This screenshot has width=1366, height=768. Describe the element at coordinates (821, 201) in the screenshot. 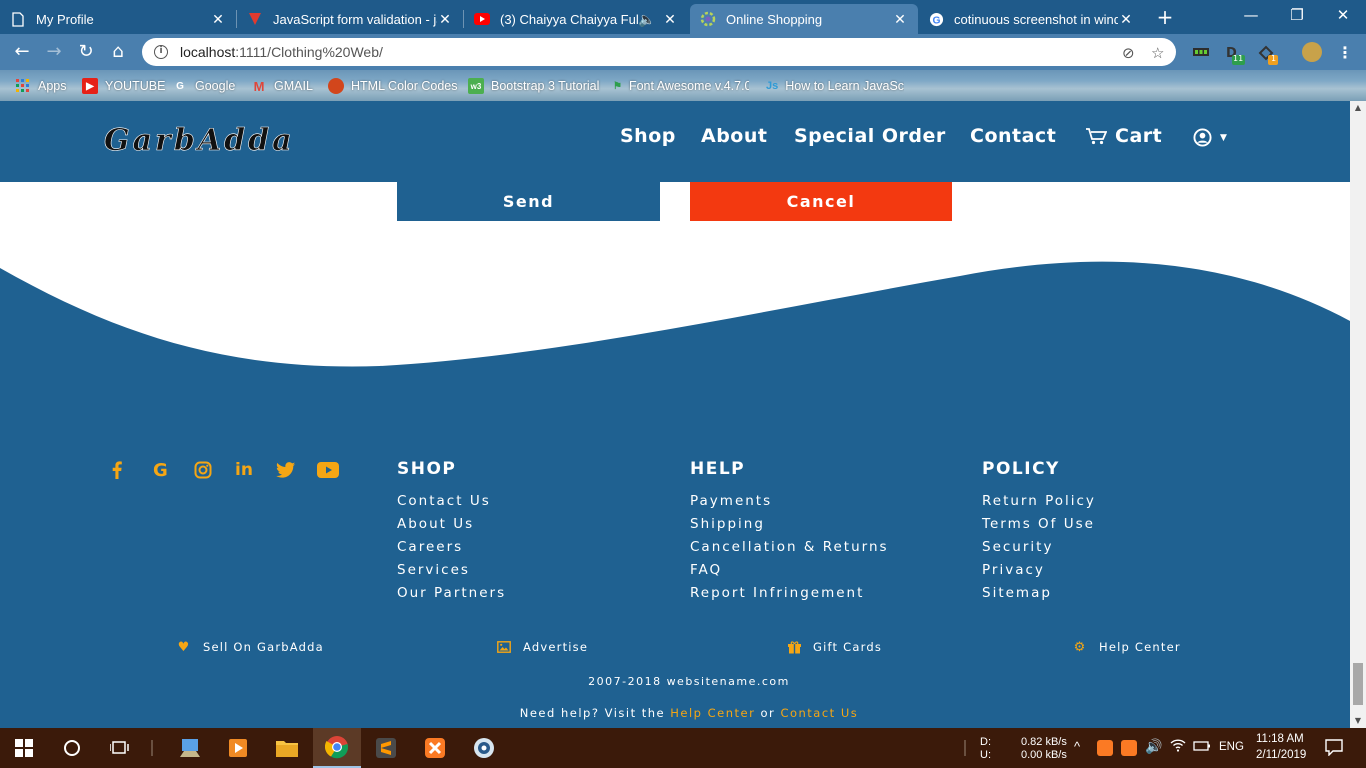

I see `cancel-button: Cancel` at that location.